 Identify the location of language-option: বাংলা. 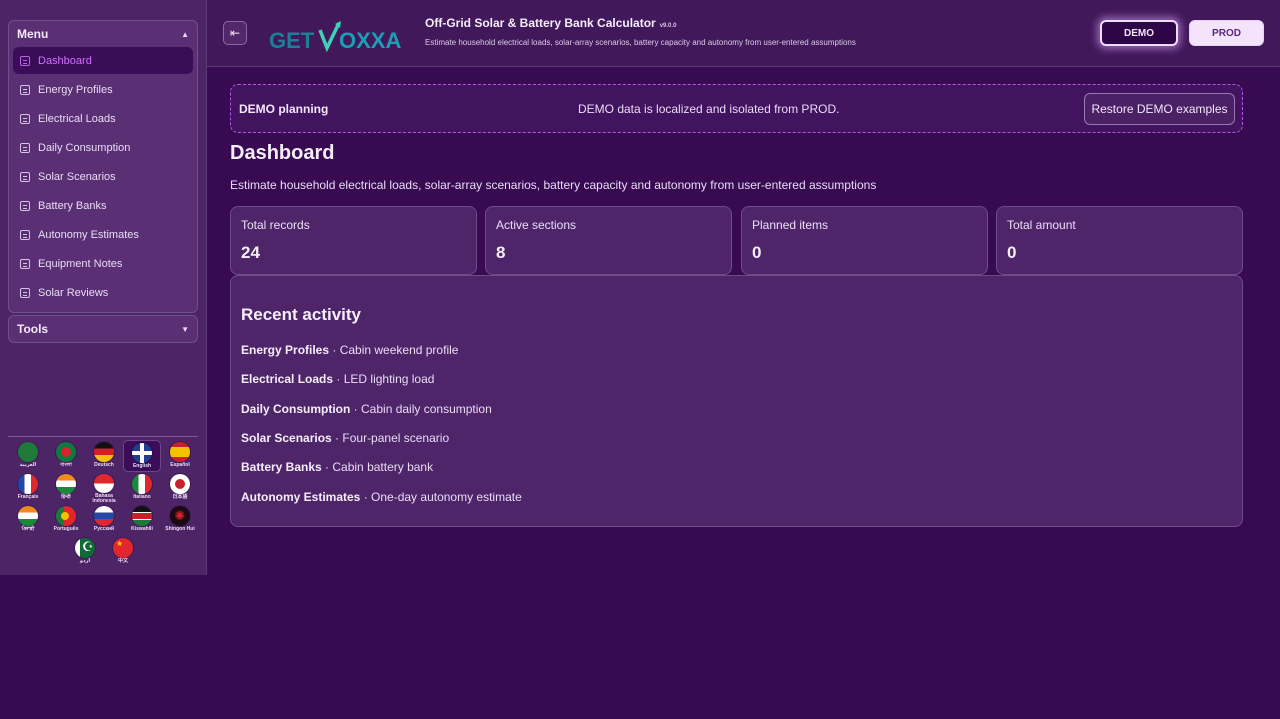
(66, 456).